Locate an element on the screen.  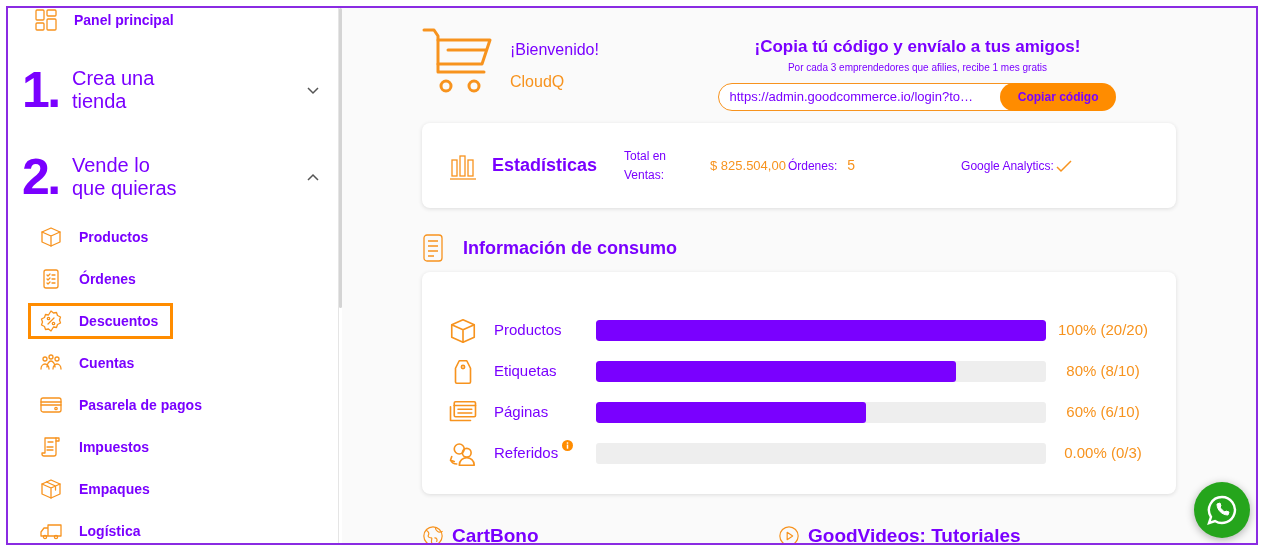
usage-label: Etiquetas is located at coordinates (525, 371).